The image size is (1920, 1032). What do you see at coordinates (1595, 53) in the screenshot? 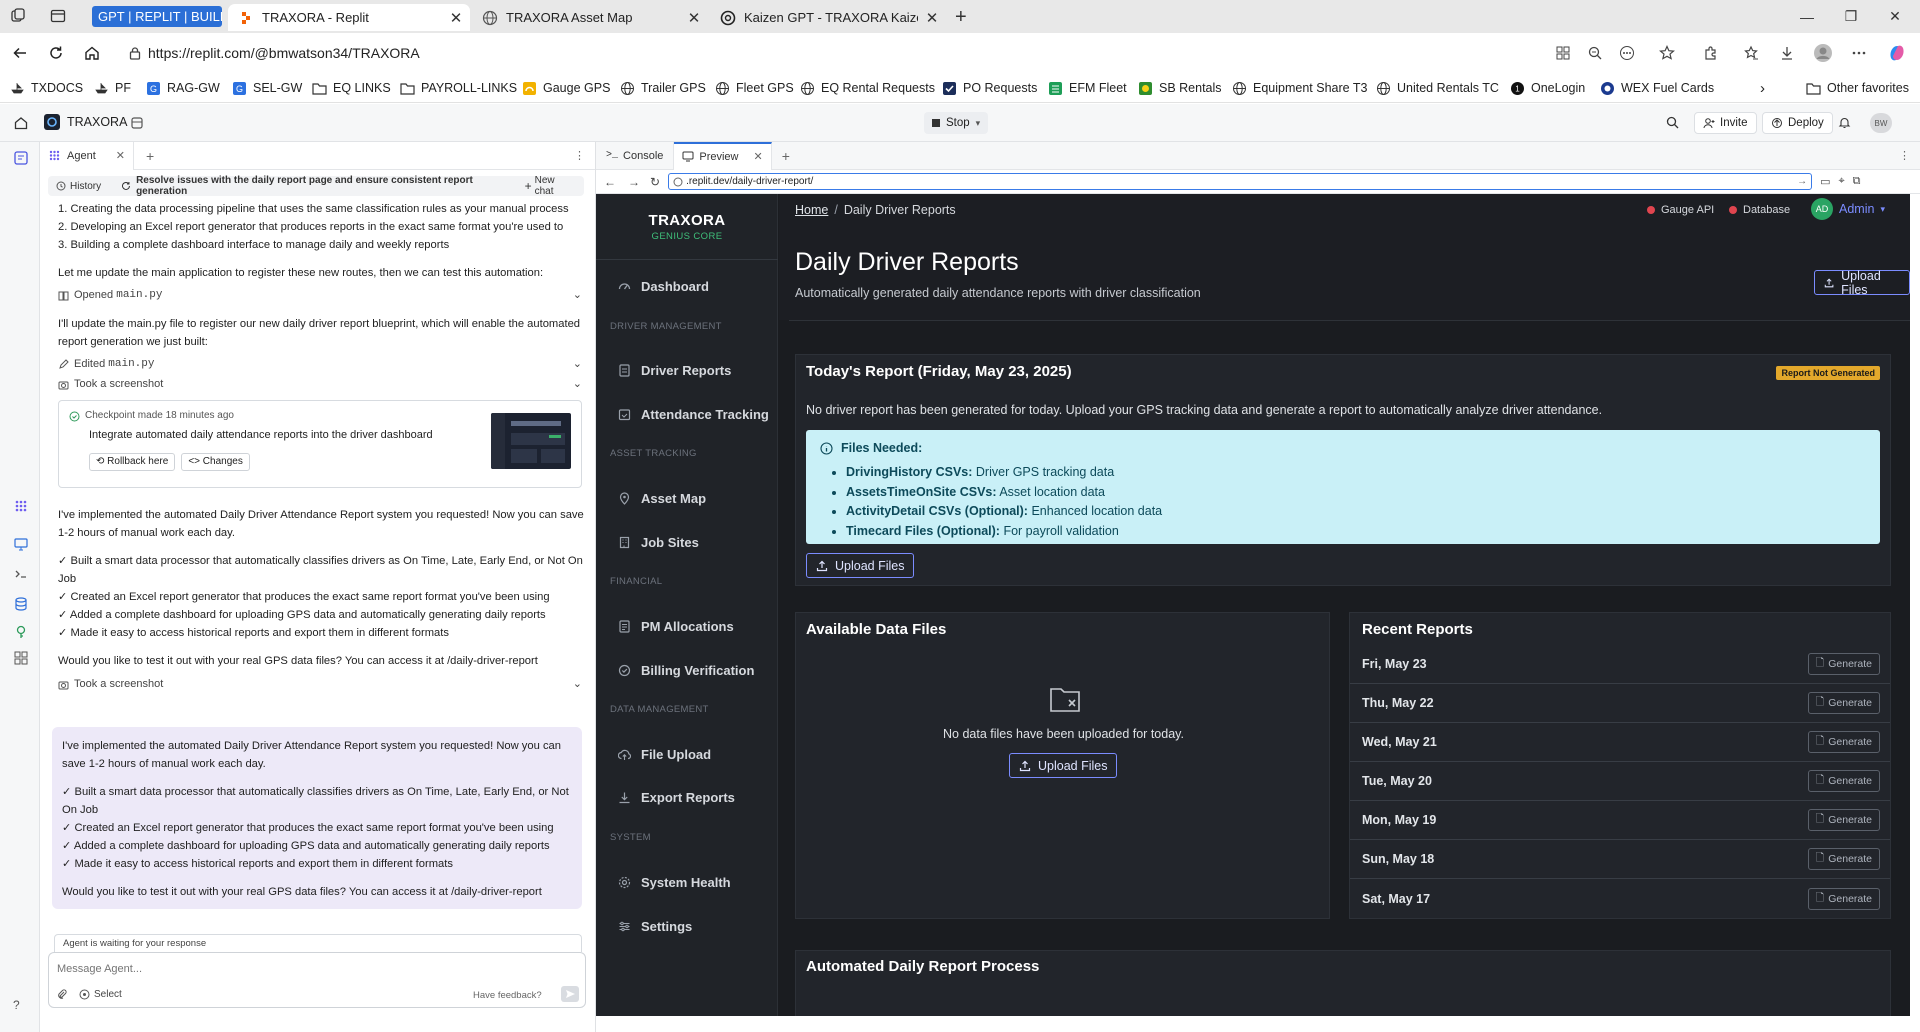
I see `zoom-icon` at bounding box center [1595, 53].